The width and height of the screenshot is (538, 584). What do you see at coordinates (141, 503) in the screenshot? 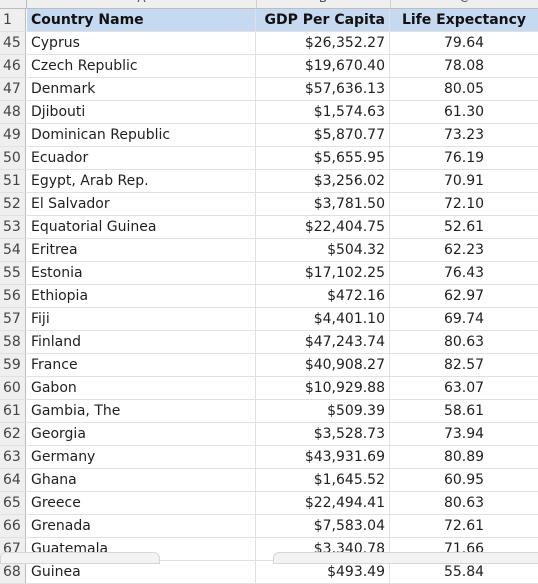
I see `cell-country-name: Greece` at bounding box center [141, 503].